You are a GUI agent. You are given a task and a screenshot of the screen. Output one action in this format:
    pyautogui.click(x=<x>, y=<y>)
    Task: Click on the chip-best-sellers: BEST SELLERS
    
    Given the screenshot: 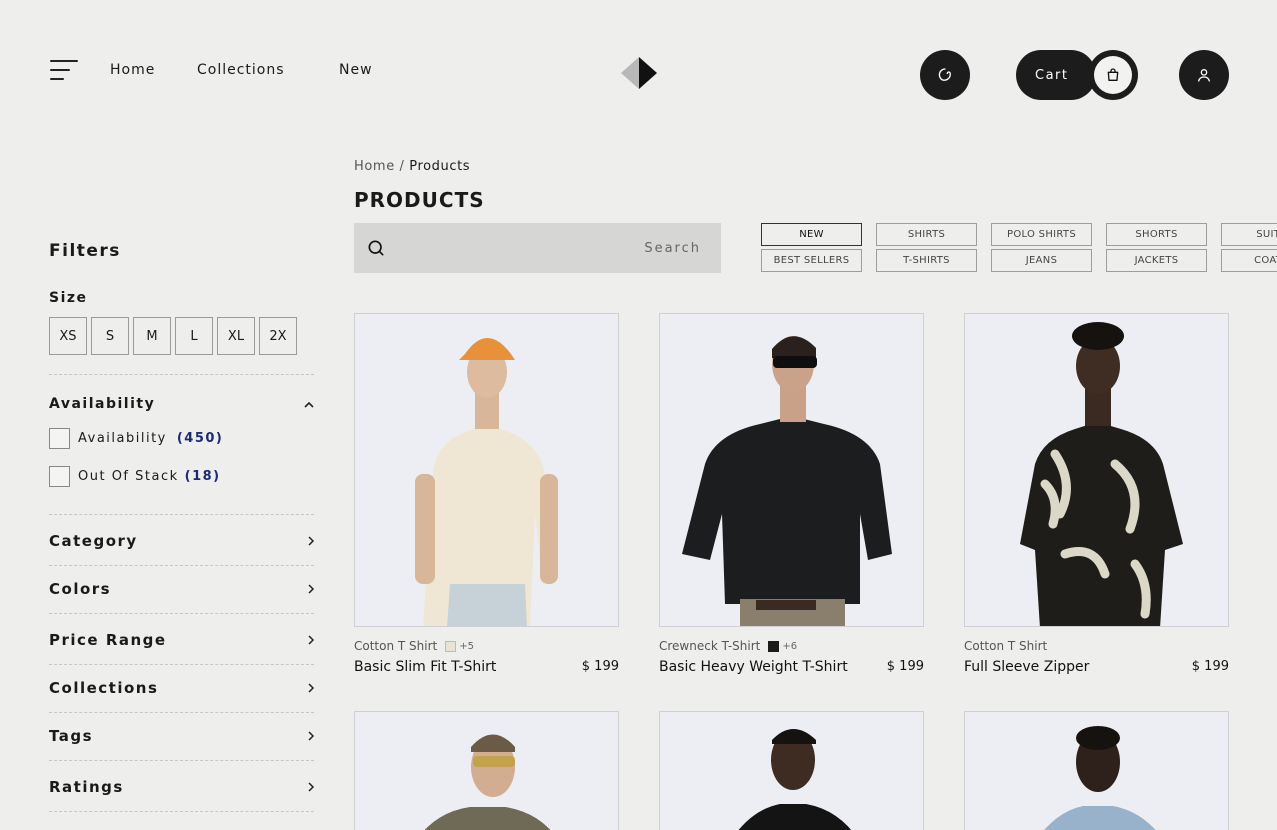 What is the action you would take?
    pyautogui.click(x=811, y=260)
    